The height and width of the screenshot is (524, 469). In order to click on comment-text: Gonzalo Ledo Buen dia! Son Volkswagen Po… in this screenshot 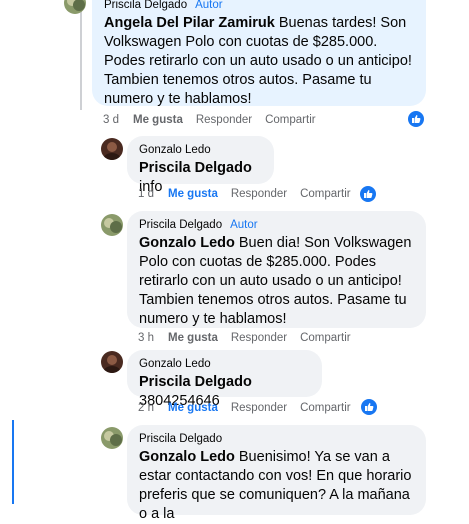, I will do `click(276, 281)`.